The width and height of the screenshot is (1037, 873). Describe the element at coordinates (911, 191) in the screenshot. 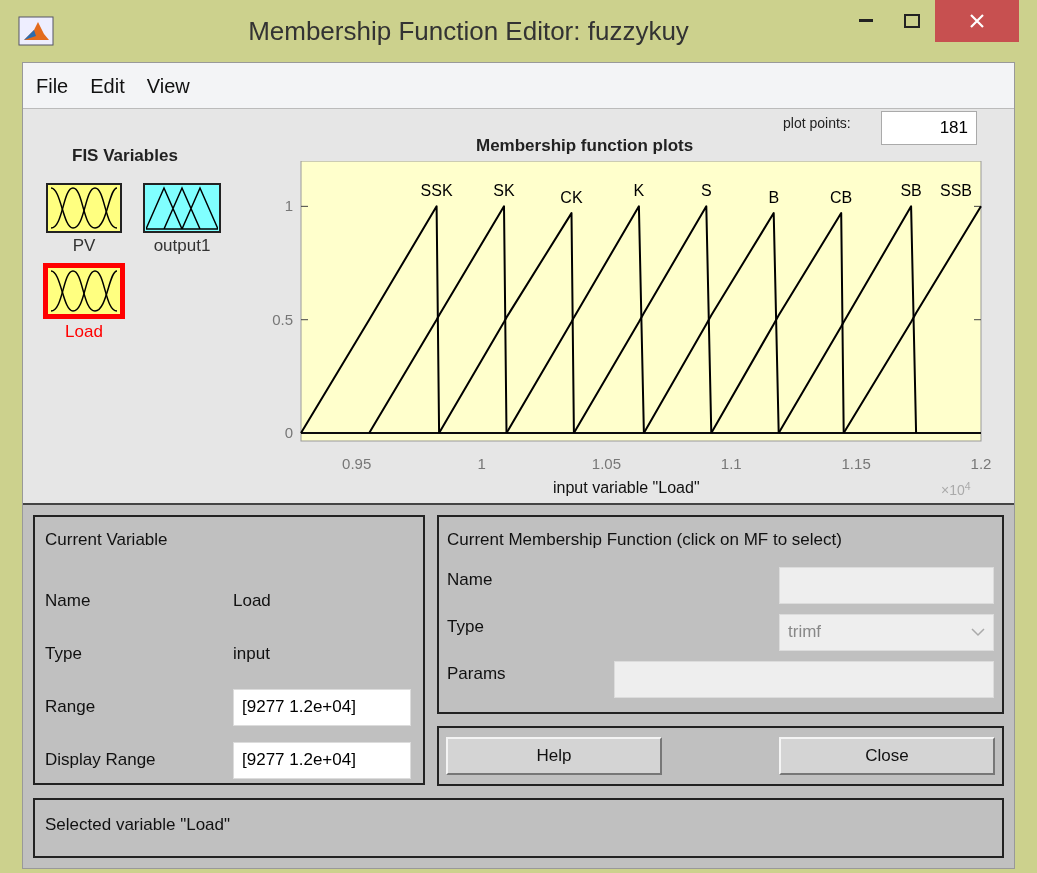

I see `mf-label: SB` at that location.